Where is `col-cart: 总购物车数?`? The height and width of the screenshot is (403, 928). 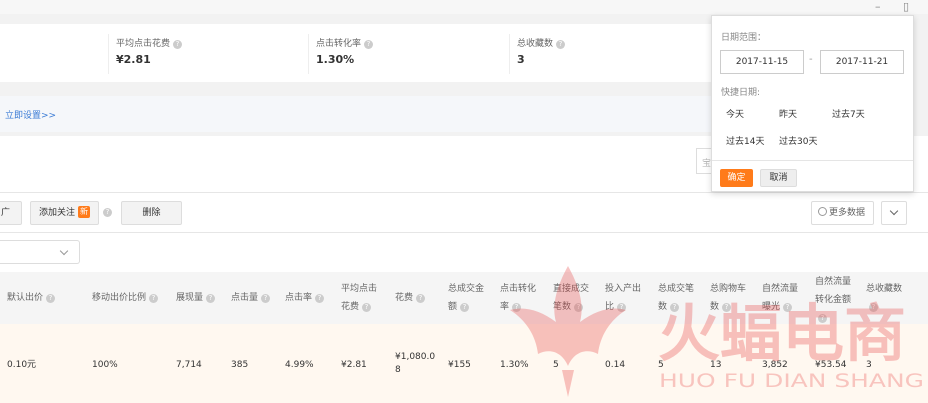 col-cart: 总购物车数? is located at coordinates (728, 298).